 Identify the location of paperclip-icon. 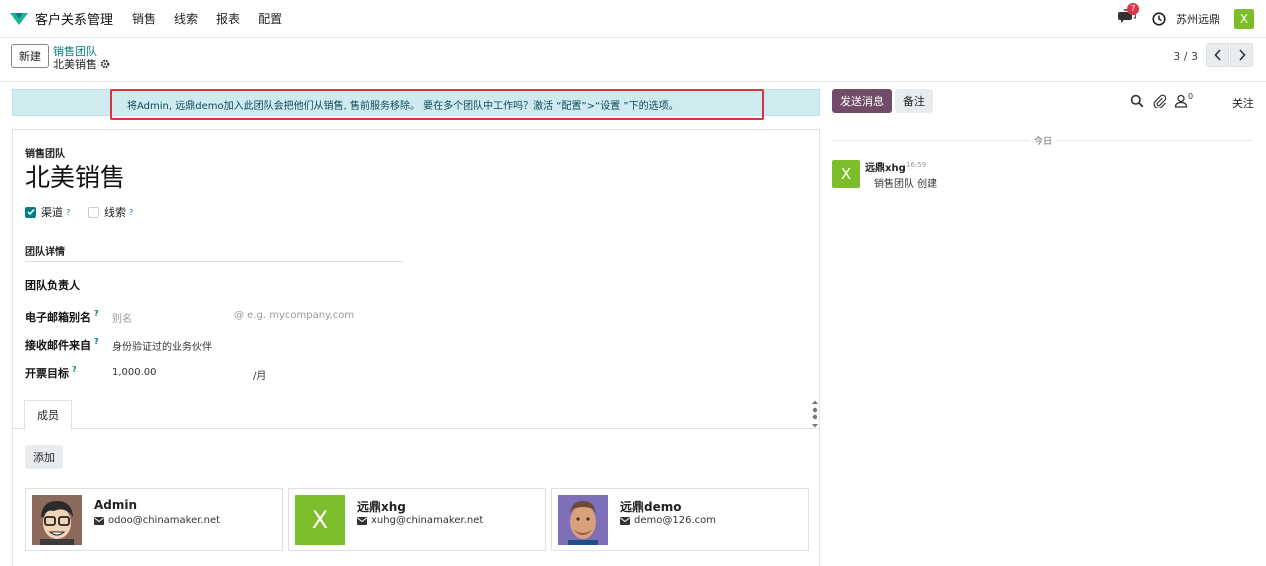
(1160, 101).